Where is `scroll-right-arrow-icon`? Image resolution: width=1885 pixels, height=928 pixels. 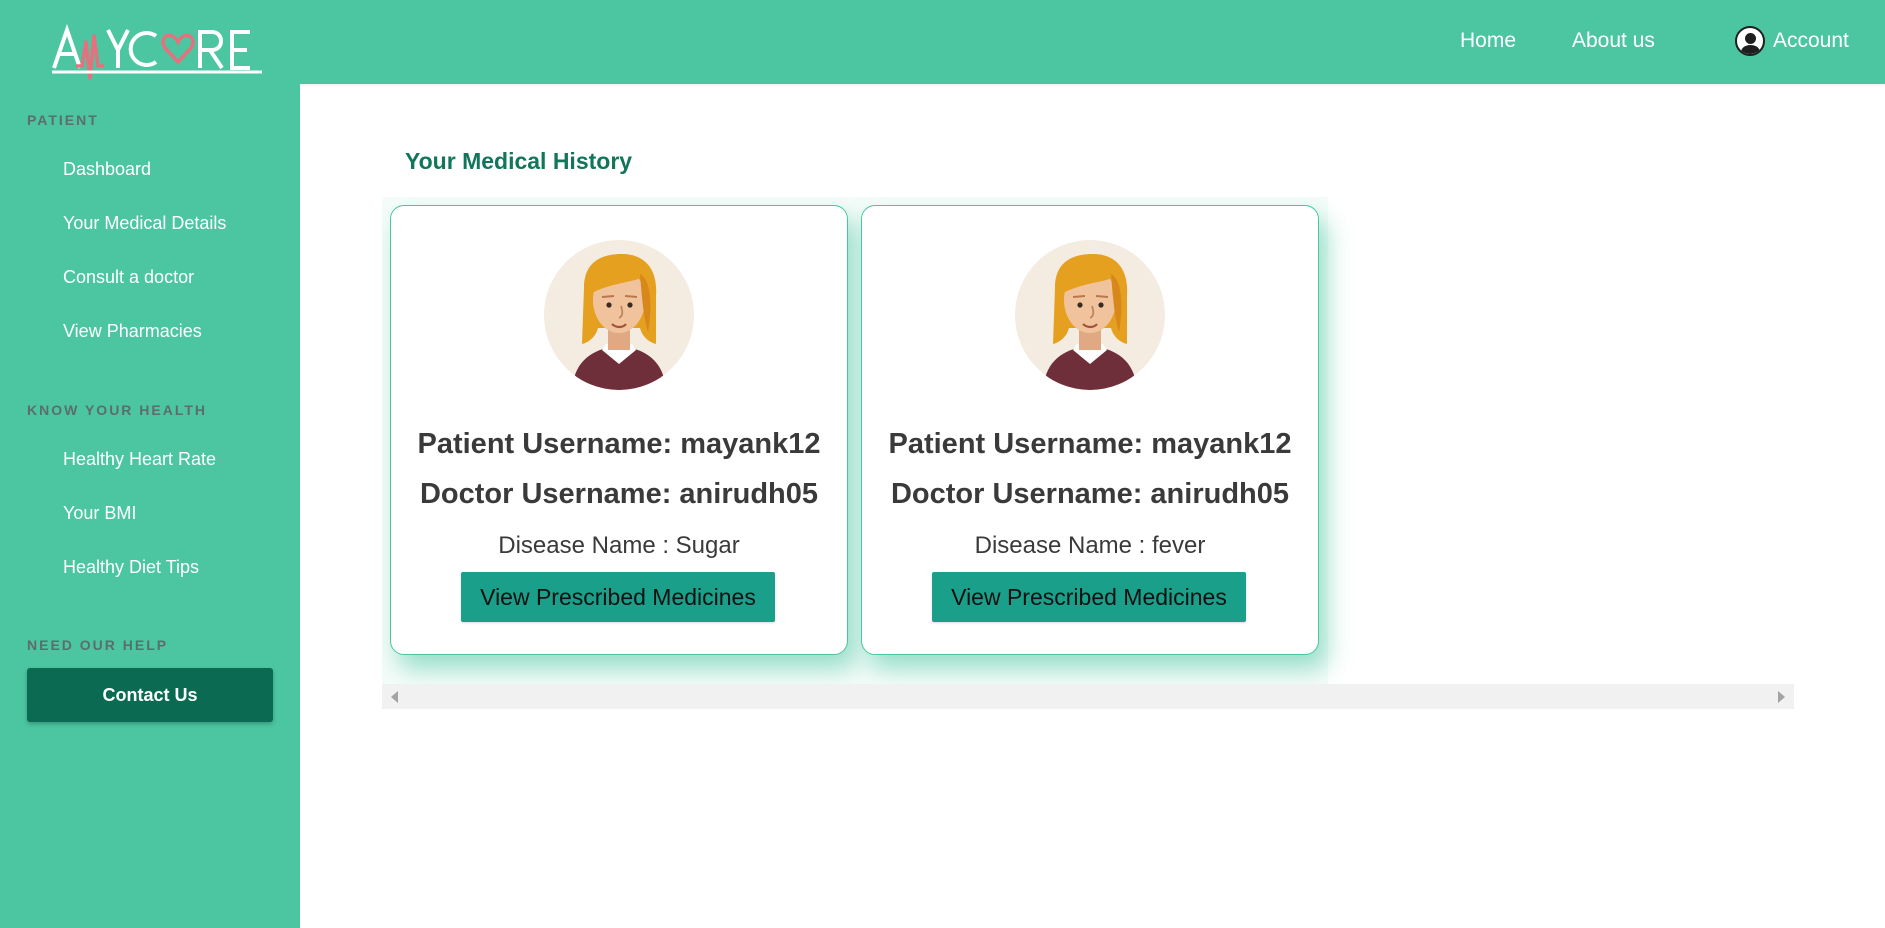 scroll-right-arrow-icon is located at coordinates (1781, 697).